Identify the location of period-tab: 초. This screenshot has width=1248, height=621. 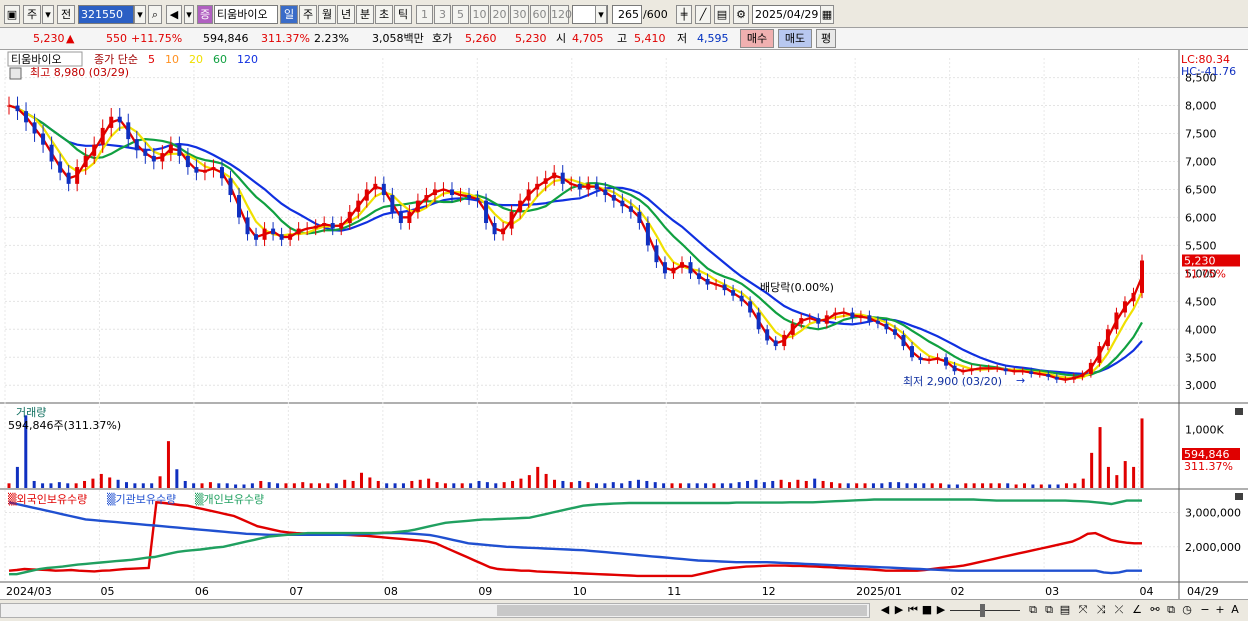
(384, 14).